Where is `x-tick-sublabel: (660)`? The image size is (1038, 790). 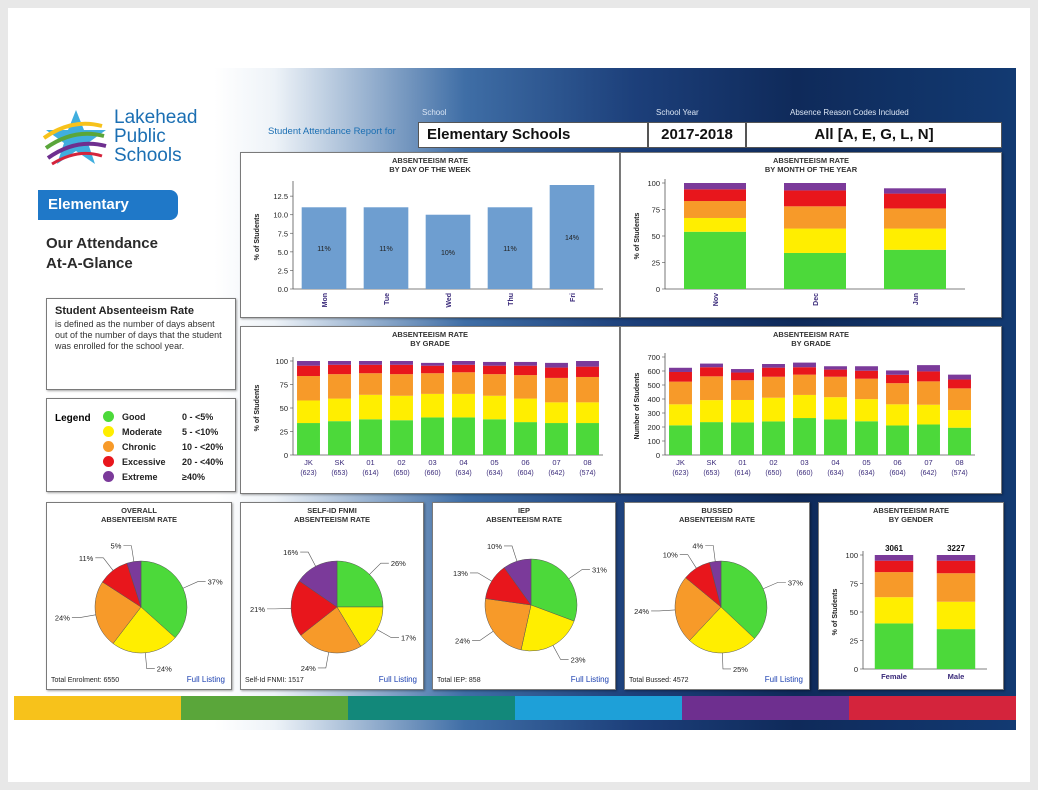 x-tick-sublabel: (660) is located at coordinates (804, 473).